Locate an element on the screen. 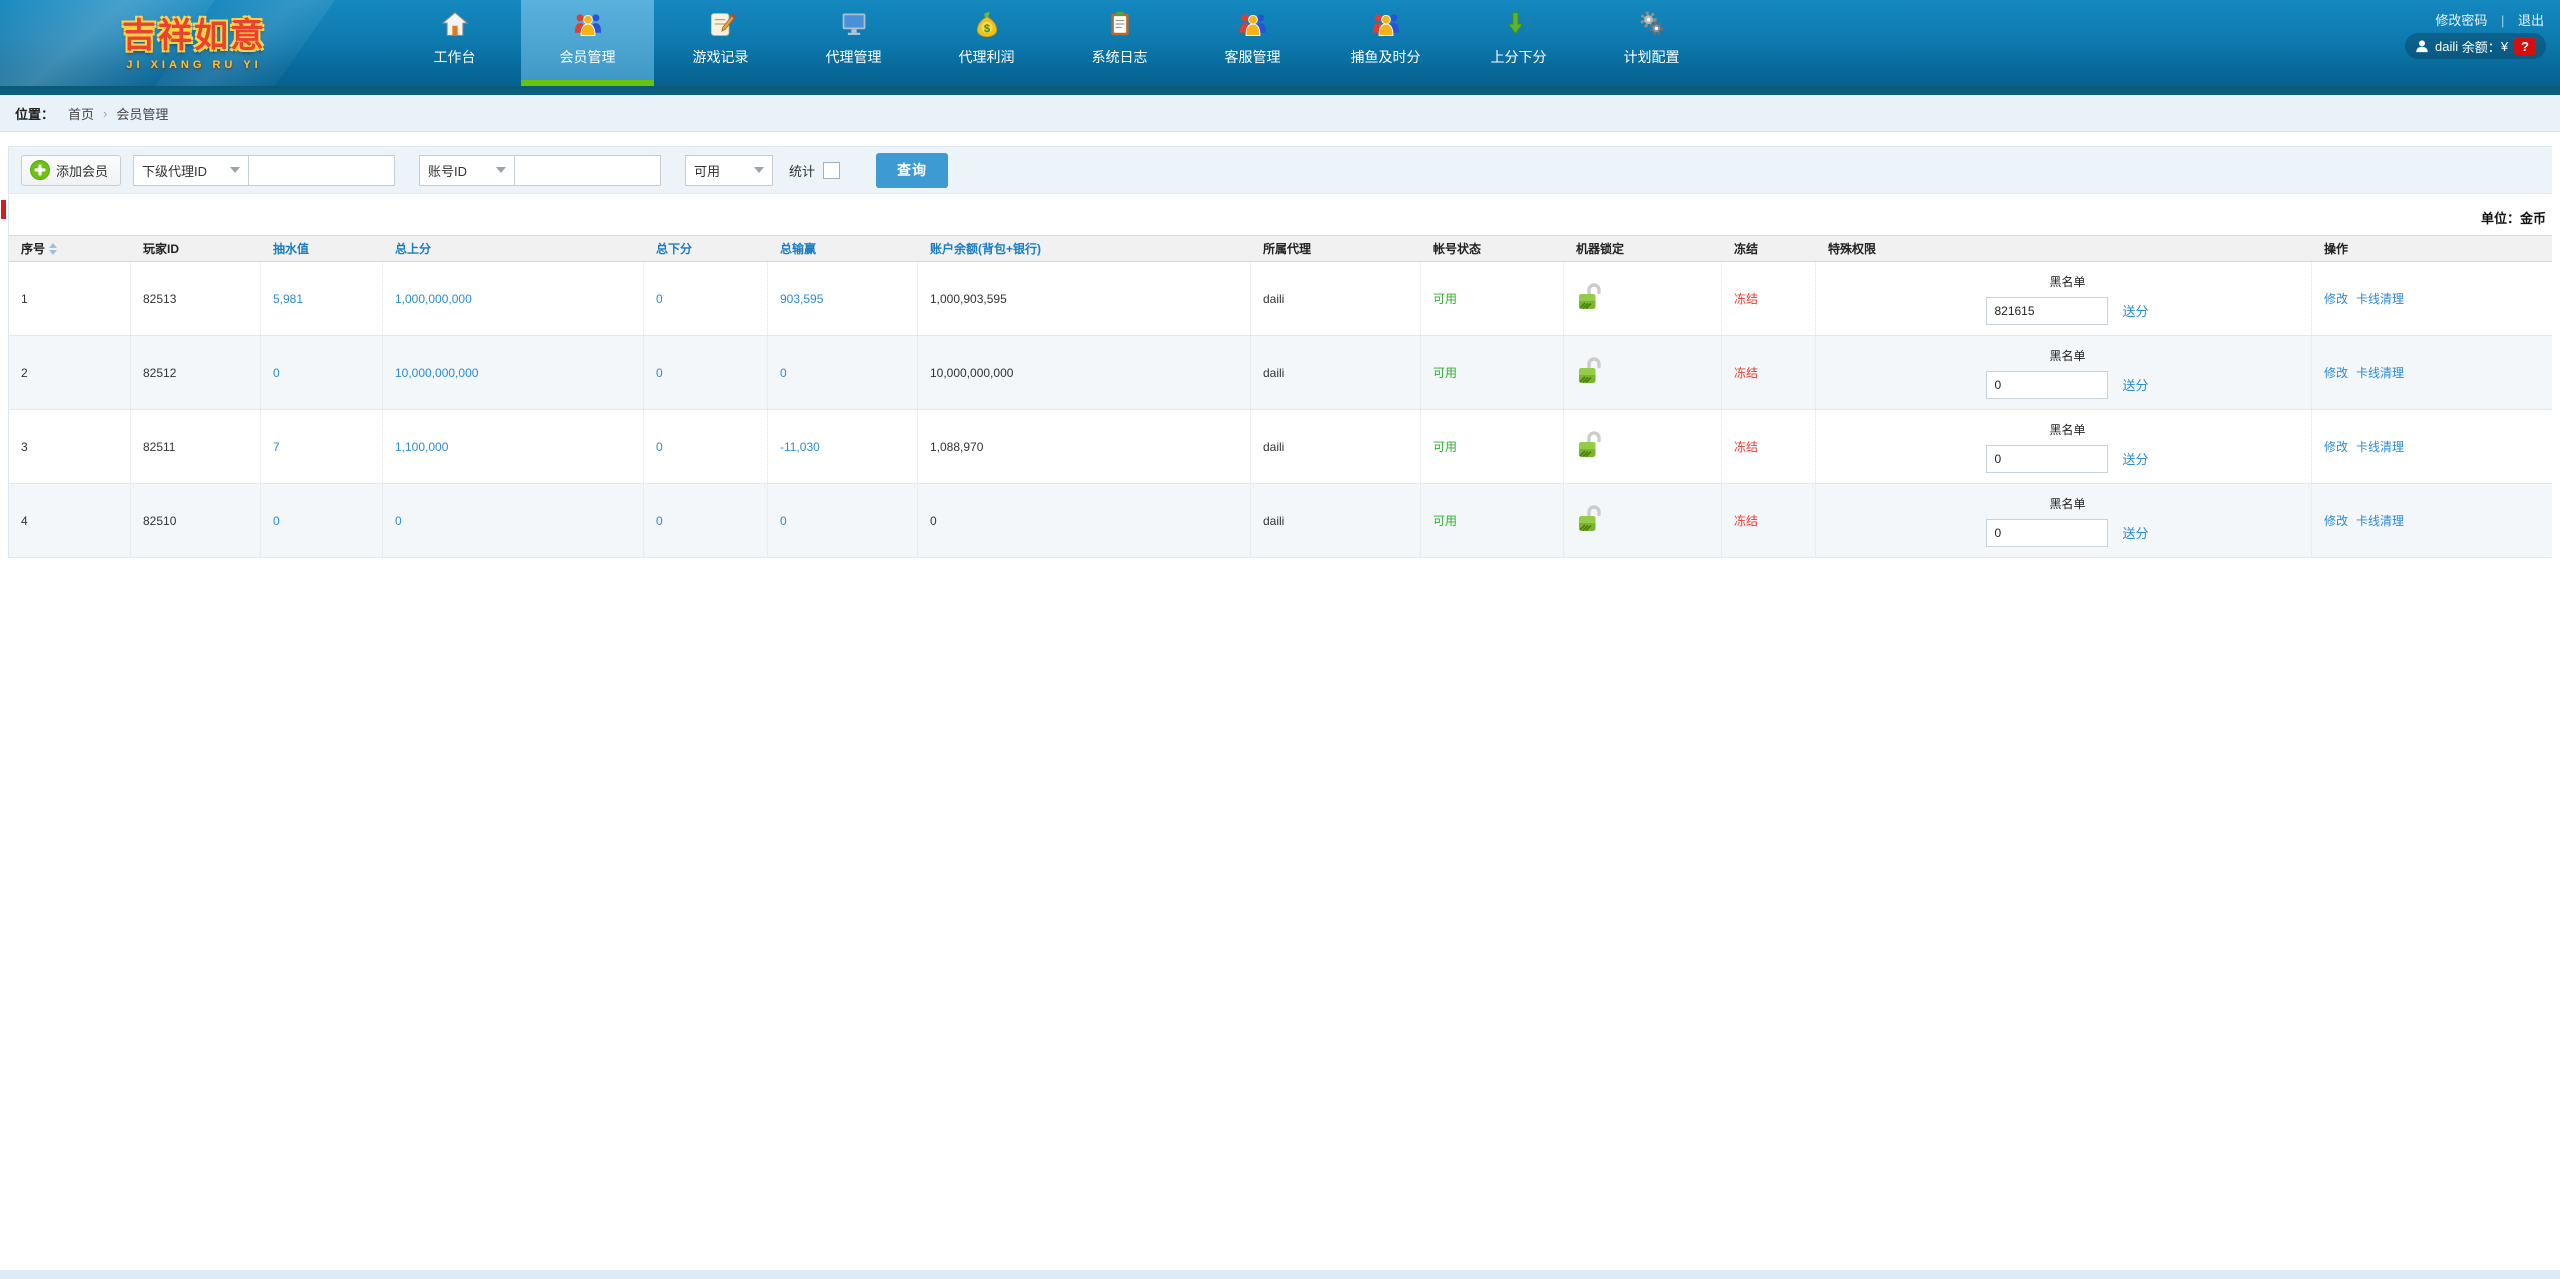 This screenshot has width=2560, height=1279. row-freeze: 冻结 is located at coordinates (1769, 520).